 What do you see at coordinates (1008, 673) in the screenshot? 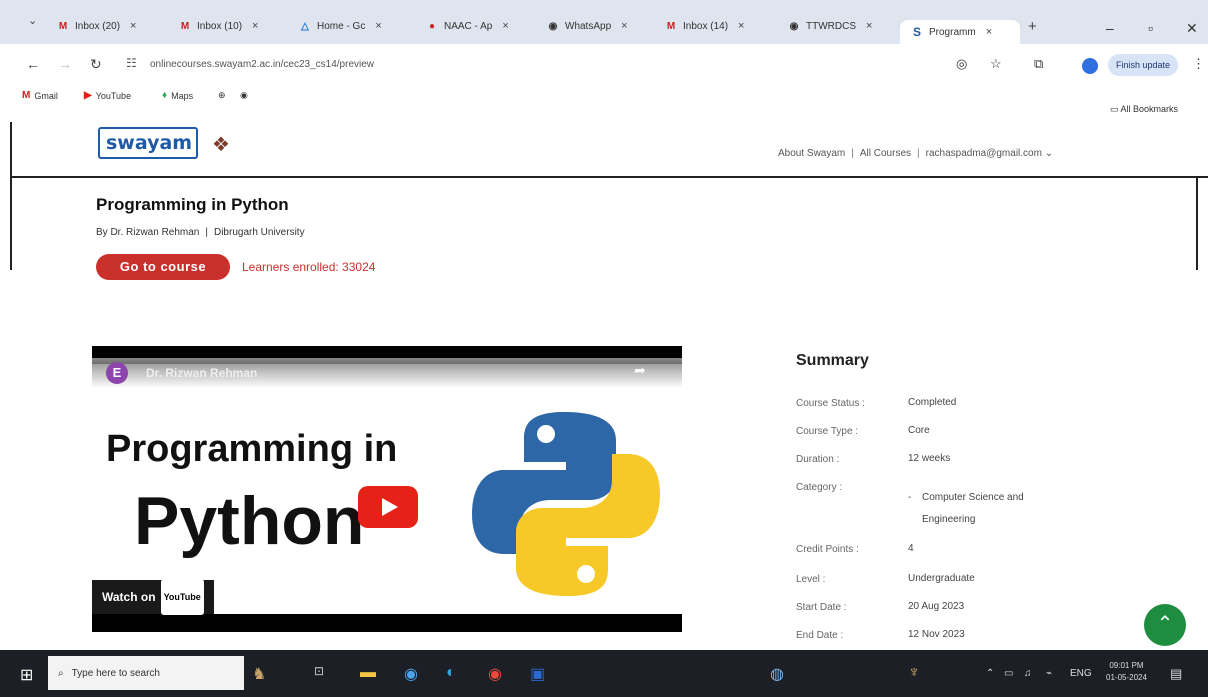
I see `battery-icon: ▭` at bounding box center [1008, 673].